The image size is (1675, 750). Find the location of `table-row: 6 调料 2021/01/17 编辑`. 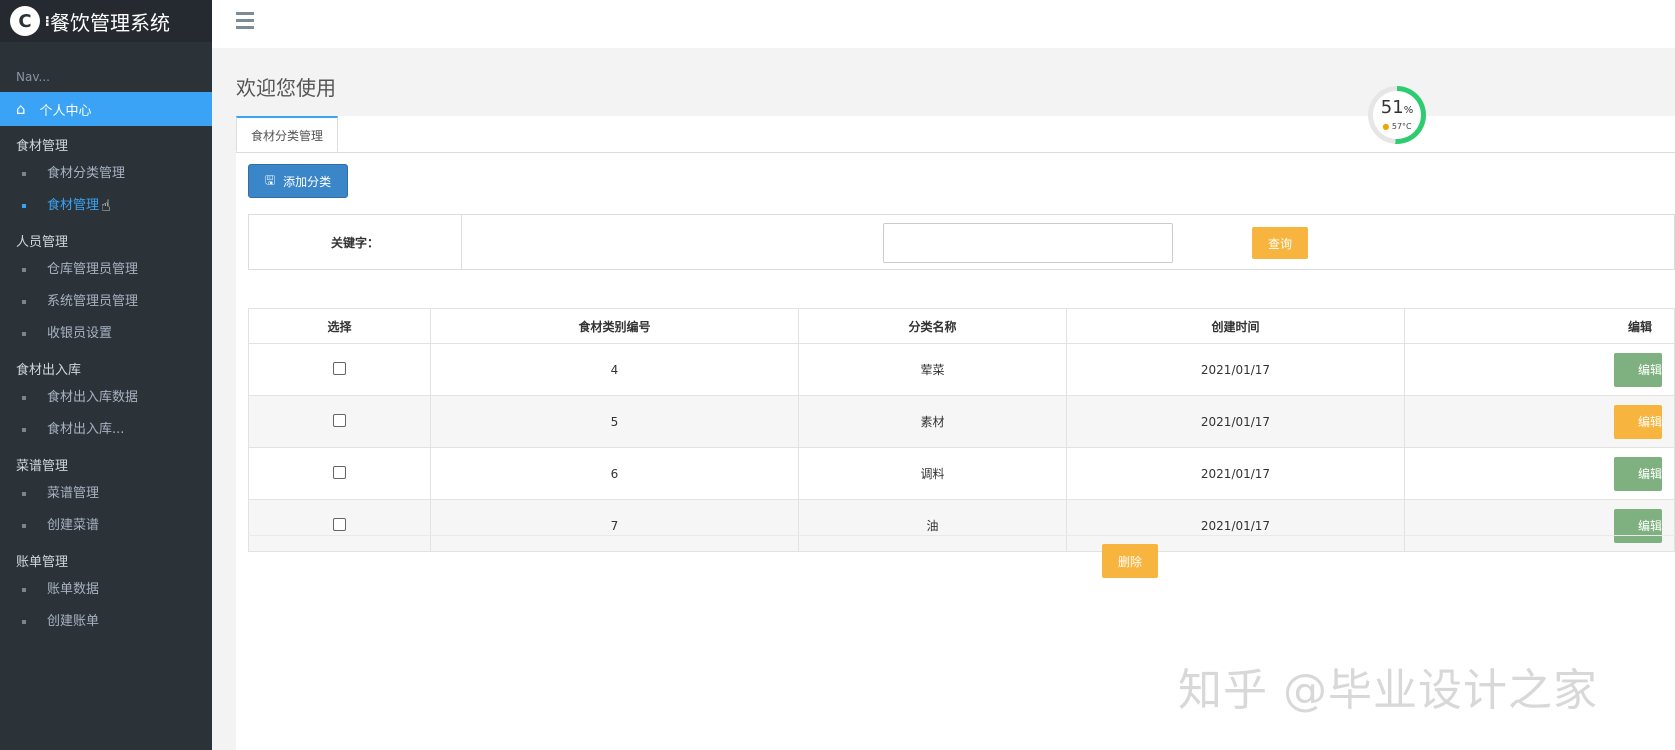

table-row: 6 调料 2021/01/17 编辑 is located at coordinates (961, 473).